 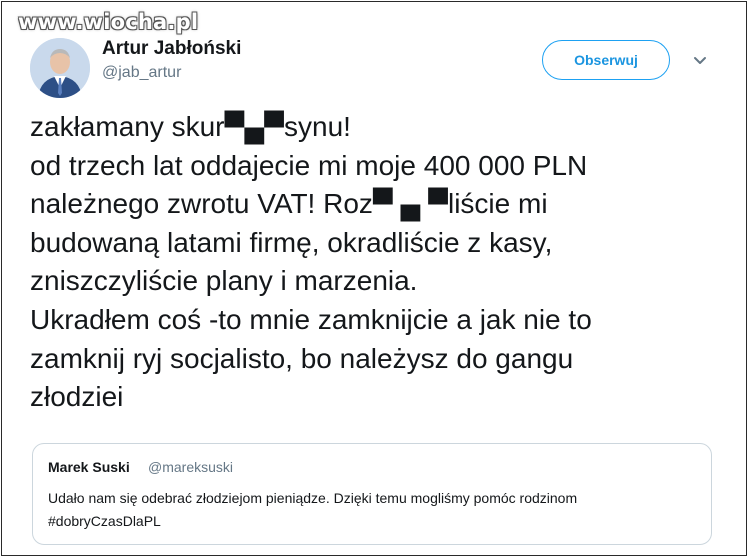 I want to click on follow-button: Obserwuj, so click(x=606, y=60).